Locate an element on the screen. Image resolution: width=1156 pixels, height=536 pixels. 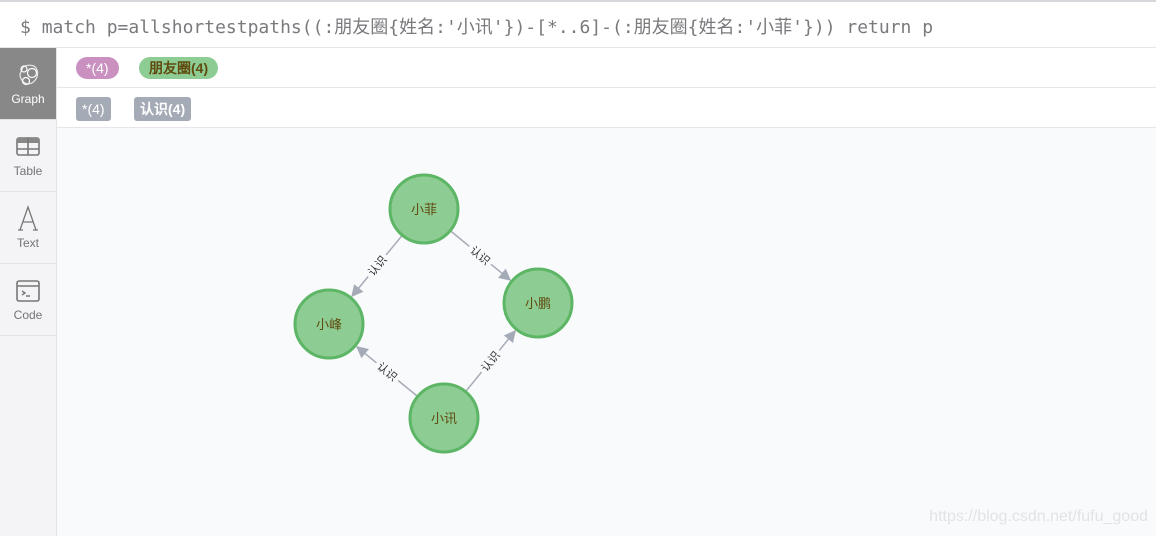
sidebar-item-label: Text is located at coordinates (27, 243).